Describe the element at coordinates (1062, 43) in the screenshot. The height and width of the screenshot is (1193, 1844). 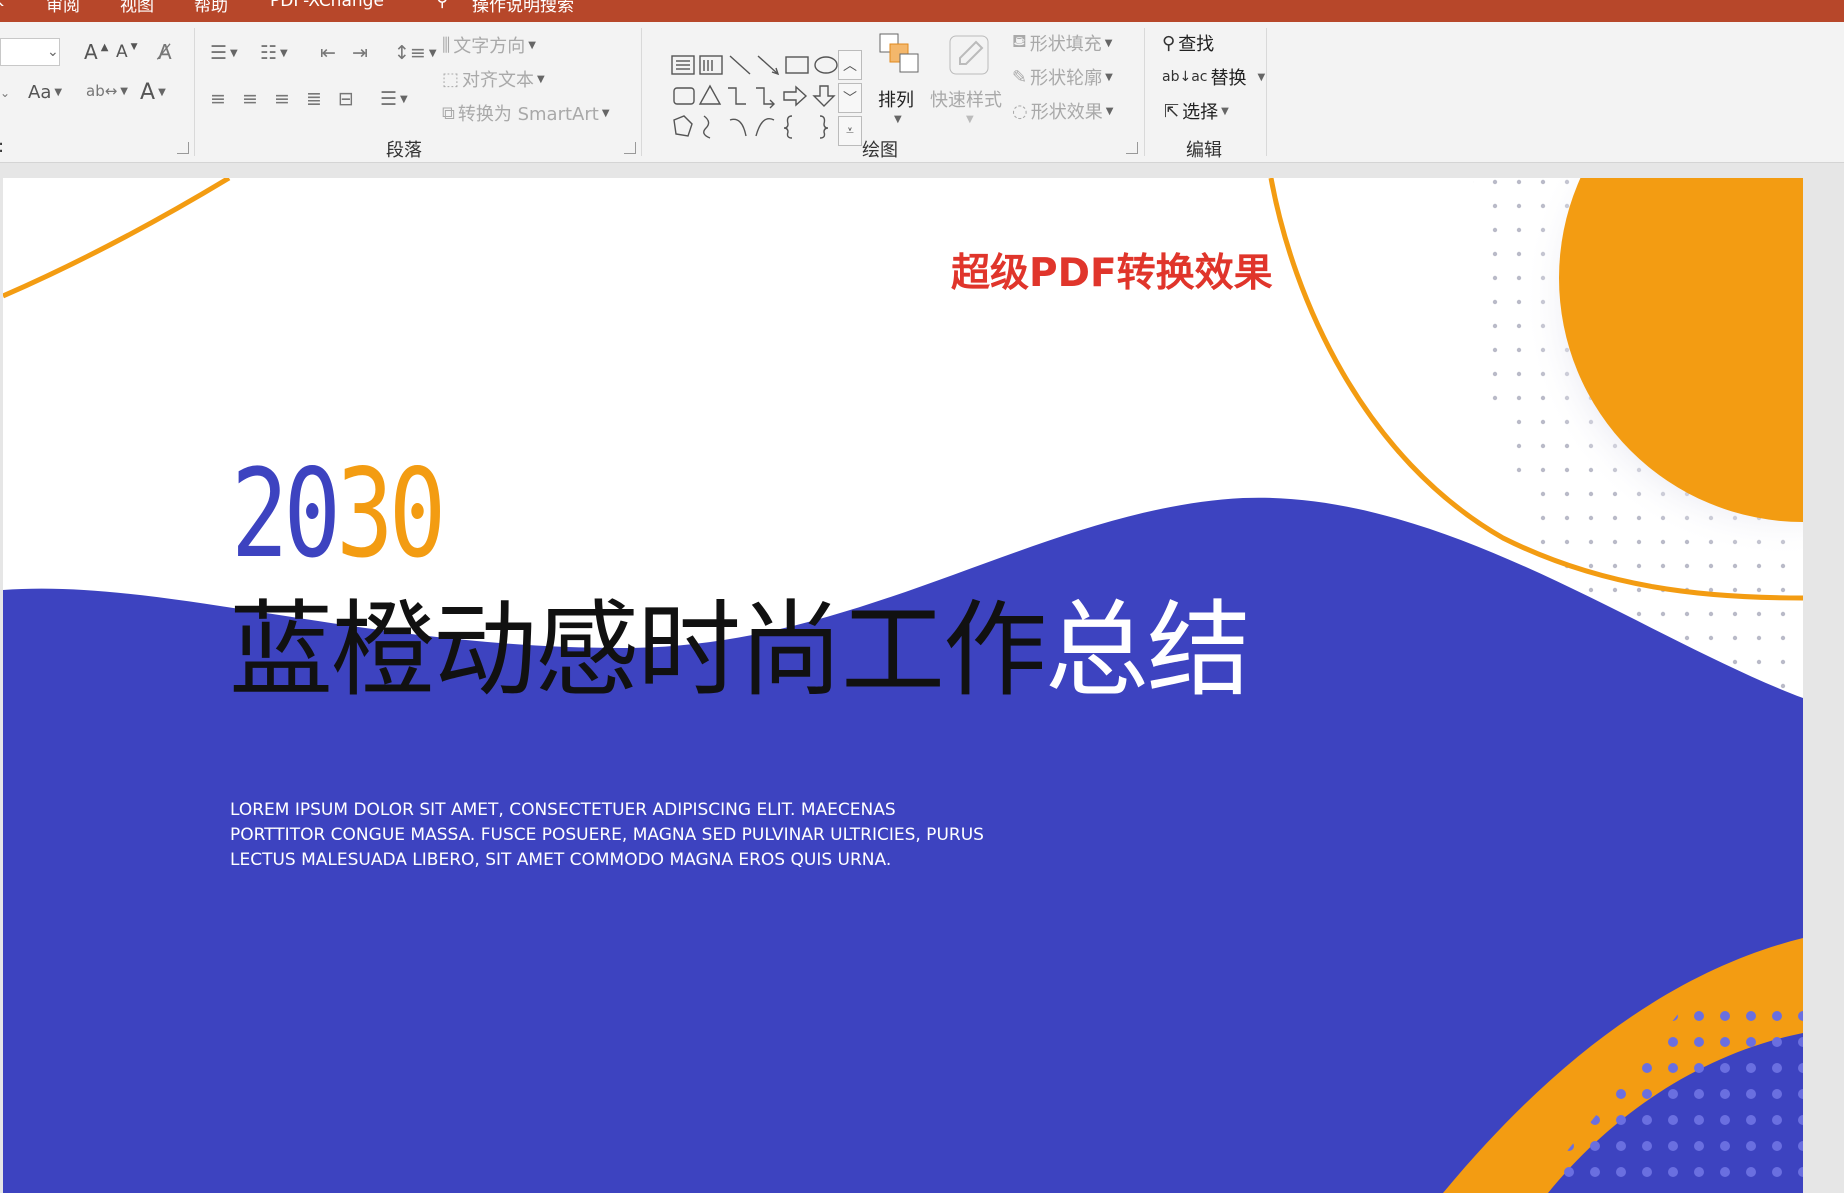
I see `shape-fill-button: ⛾ 形状填充 ▼` at that location.